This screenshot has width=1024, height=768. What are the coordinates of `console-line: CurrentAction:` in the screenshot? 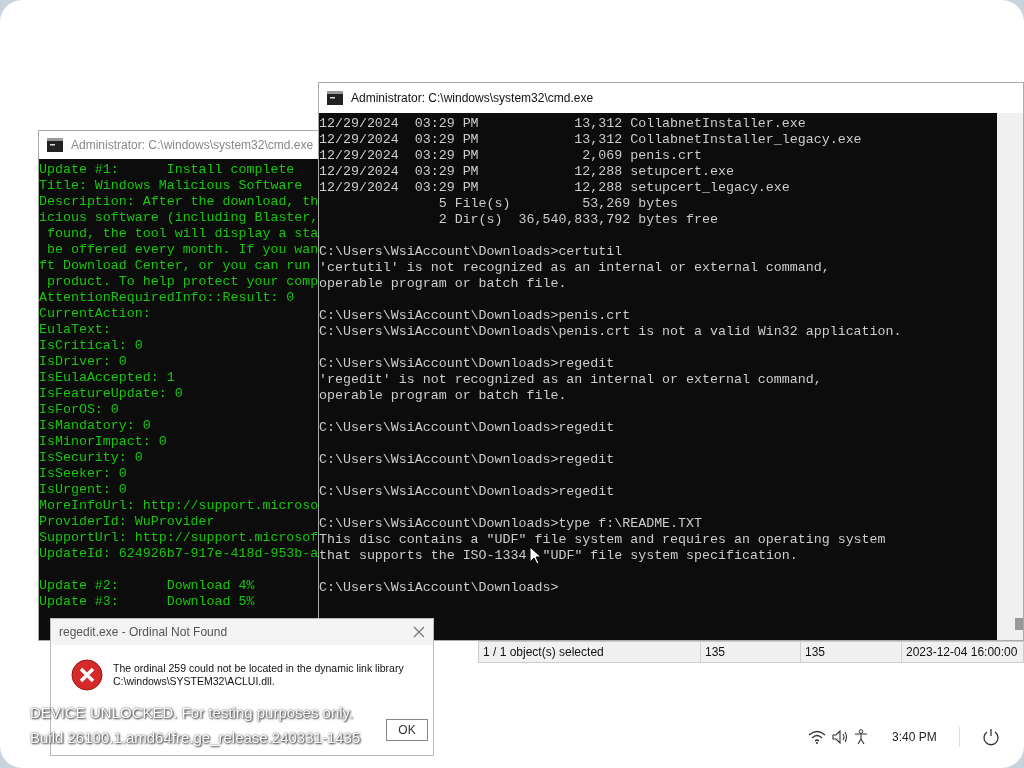 It's located at (95, 314).